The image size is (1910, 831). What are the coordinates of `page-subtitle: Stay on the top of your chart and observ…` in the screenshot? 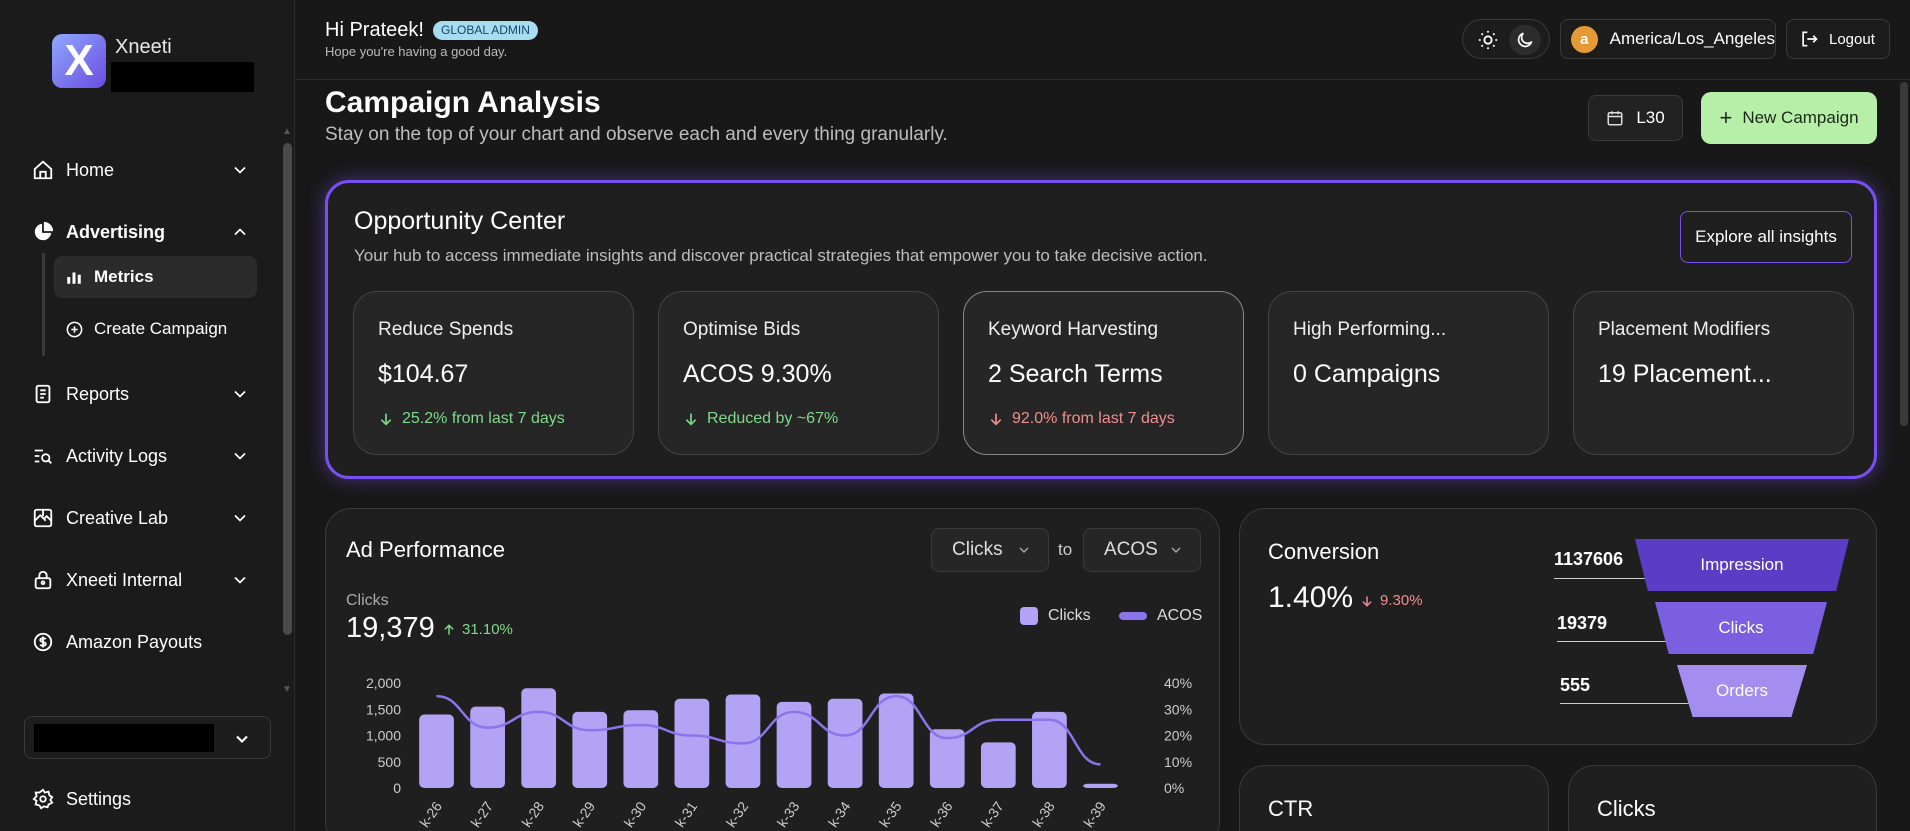 It's located at (636, 134).